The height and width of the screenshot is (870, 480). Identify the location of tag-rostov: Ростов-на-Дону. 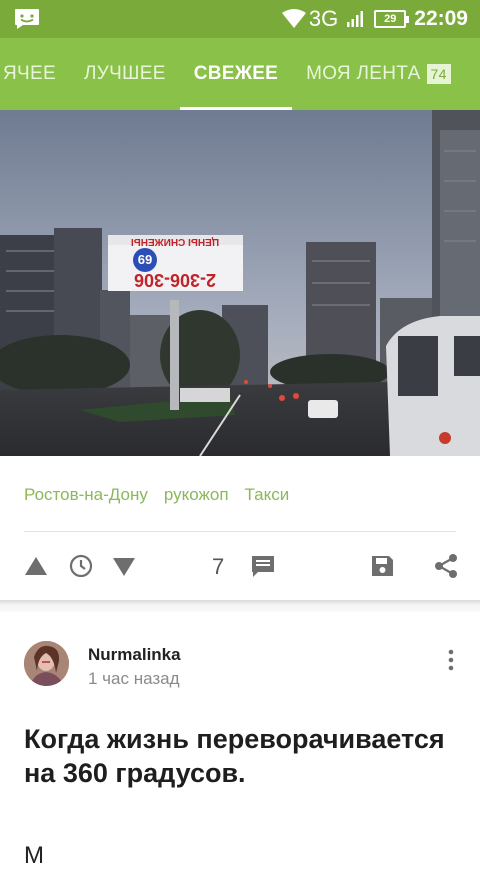
(86, 495).